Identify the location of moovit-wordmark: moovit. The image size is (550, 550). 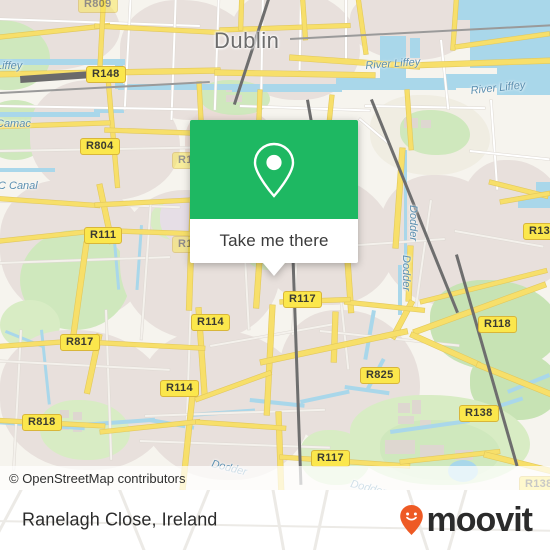
(479, 520).